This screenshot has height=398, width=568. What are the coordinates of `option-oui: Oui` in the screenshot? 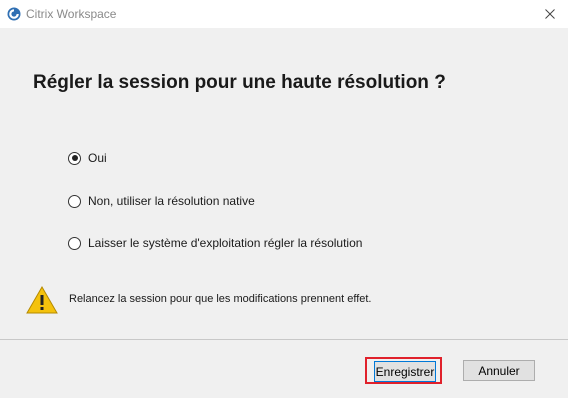 It's located at (87, 158).